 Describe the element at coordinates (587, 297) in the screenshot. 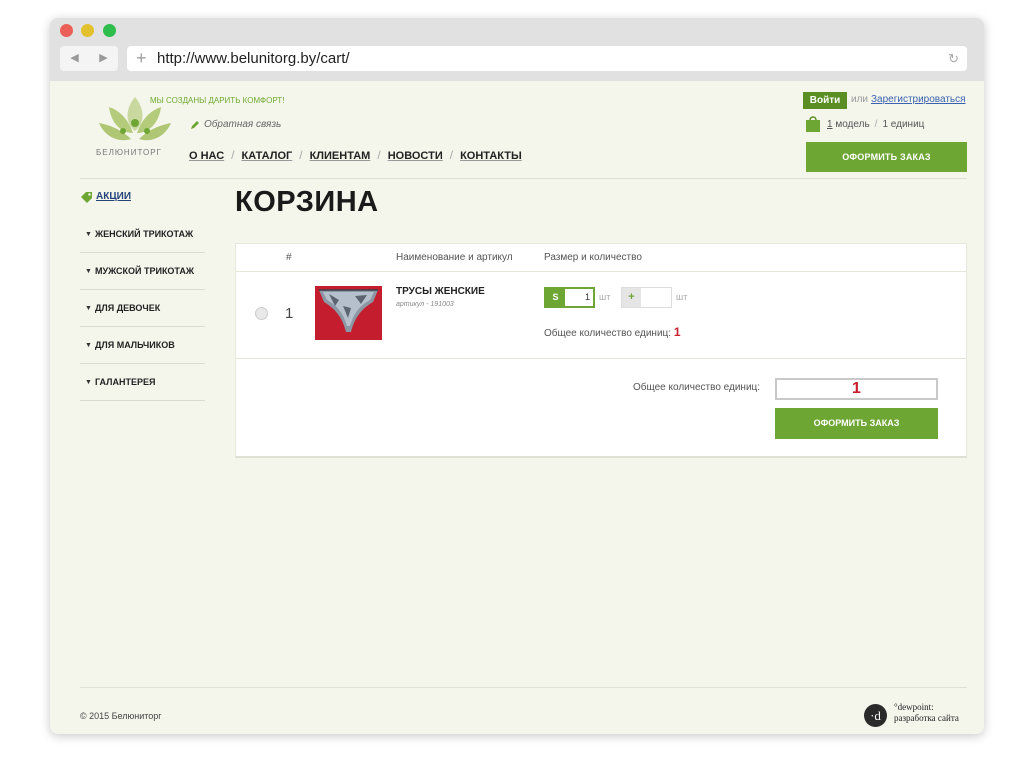

I see `size-quantity-value: 1` at that location.